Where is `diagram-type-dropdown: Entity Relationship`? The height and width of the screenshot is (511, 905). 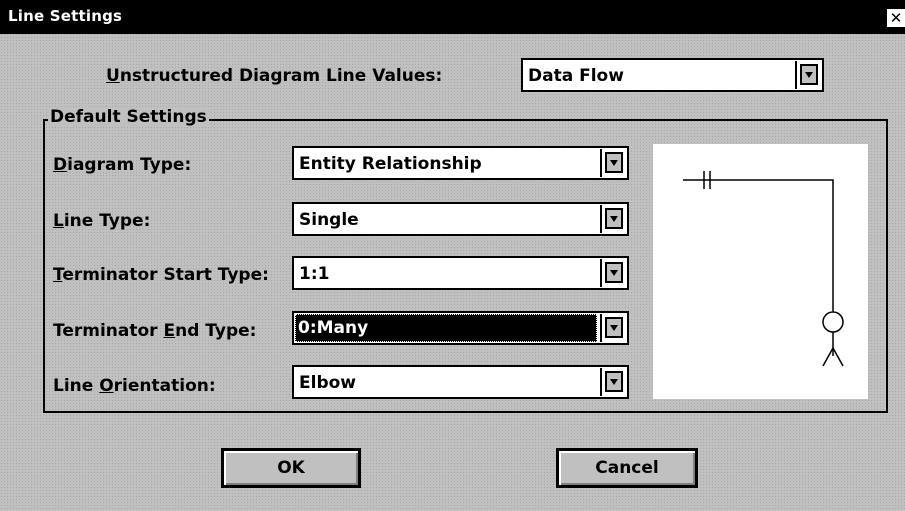 diagram-type-dropdown: Entity Relationship is located at coordinates (460, 163).